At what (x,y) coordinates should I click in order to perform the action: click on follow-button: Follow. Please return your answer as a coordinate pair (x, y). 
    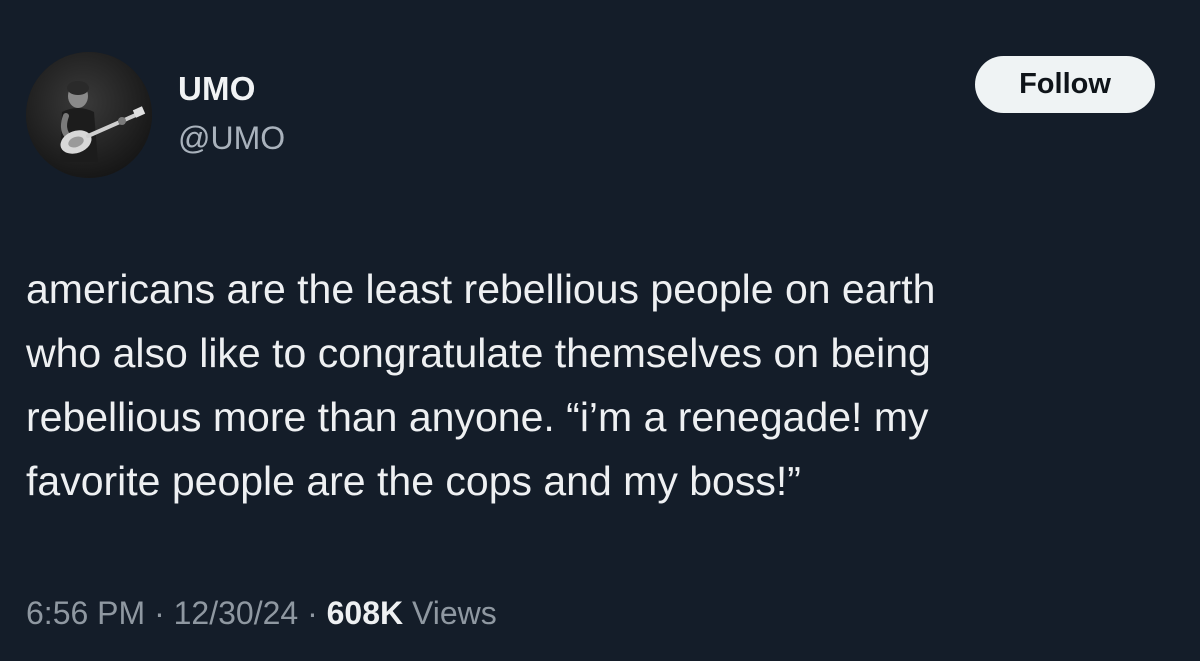
    Looking at the image, I should click on (1065, 84).